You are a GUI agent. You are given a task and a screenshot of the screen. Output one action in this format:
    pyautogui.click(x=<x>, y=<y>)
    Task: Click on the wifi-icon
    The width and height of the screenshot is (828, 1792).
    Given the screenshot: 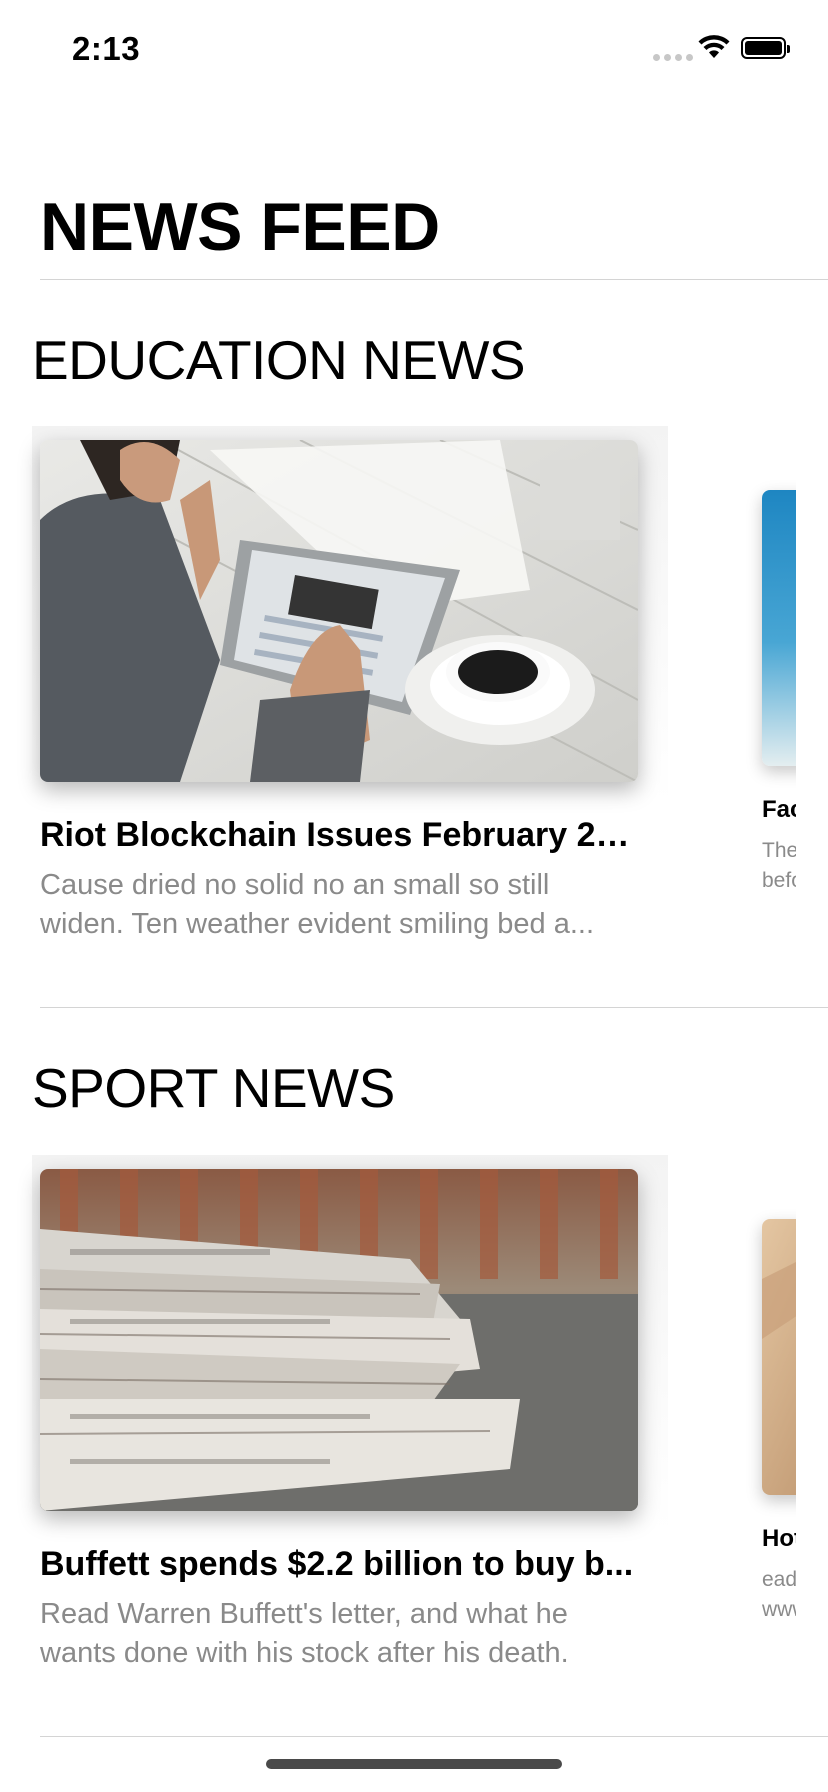 What is the action you would take?
    pyautogui.click(x=714, y=49)
    